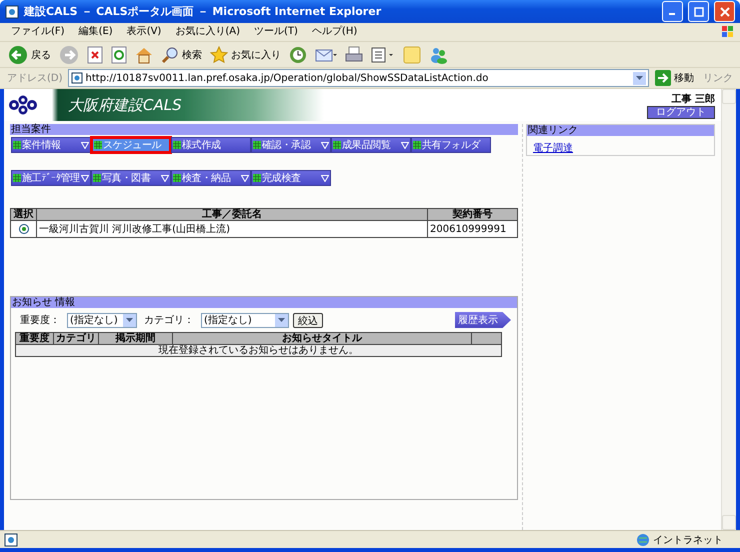 The height and width of the screenshot is (552, 740). I want to click on close-button, so click(724, 11).